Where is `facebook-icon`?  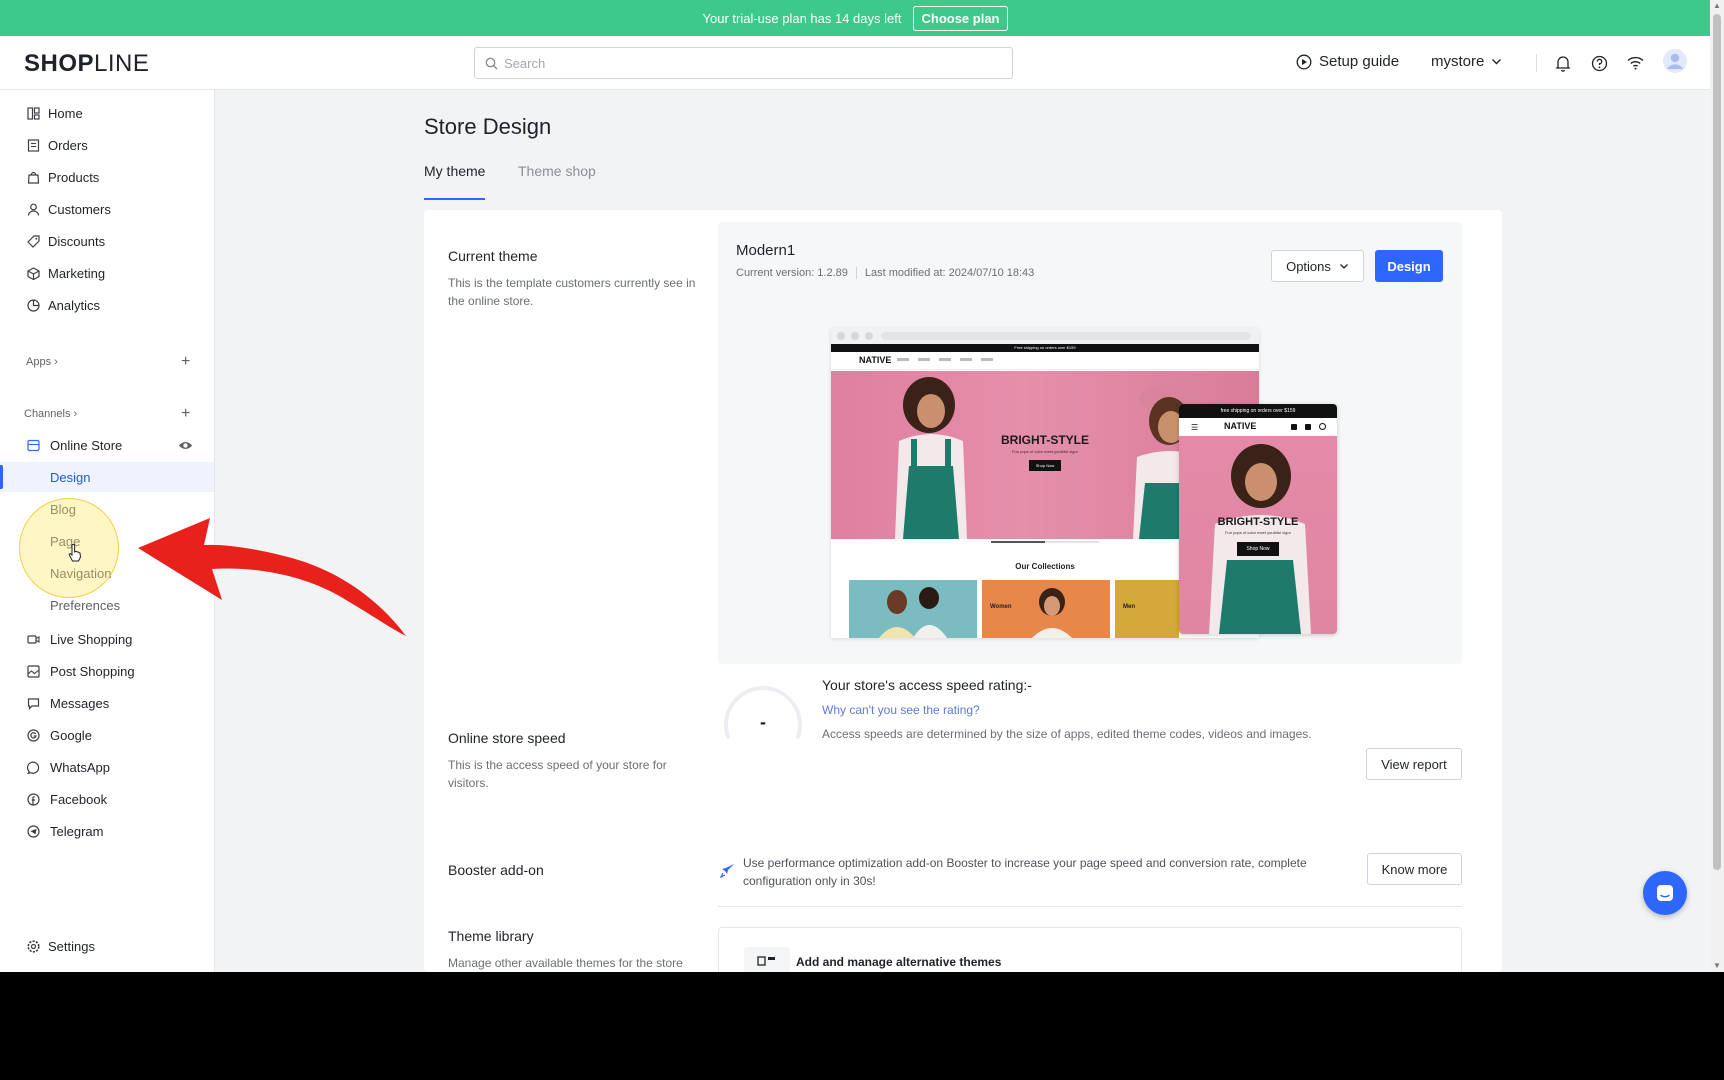 facebook-icon is located at coordinates (33, 799).